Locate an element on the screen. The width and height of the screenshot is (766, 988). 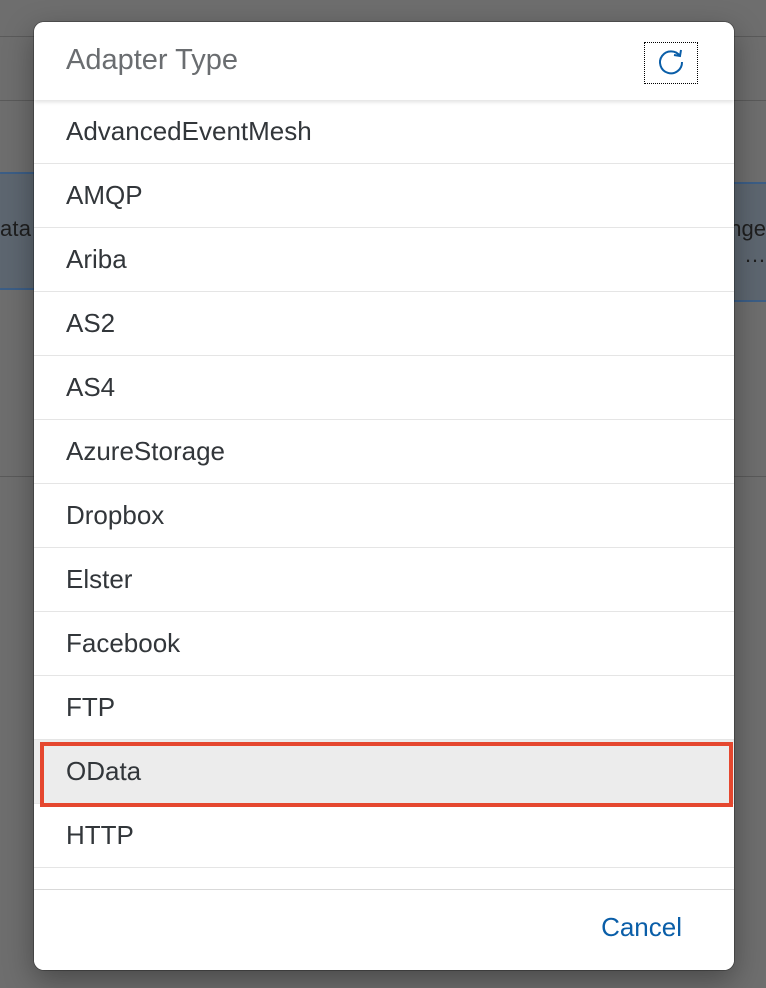
background-tile-left-text: ata is located at coordinates (16, 228).